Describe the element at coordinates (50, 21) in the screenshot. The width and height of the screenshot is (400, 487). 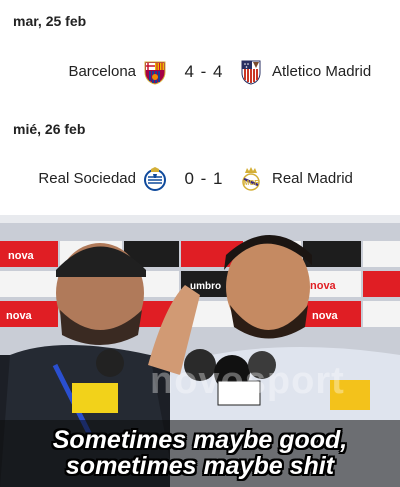
I see `match-date-1: mar, 25 feb` at that location.